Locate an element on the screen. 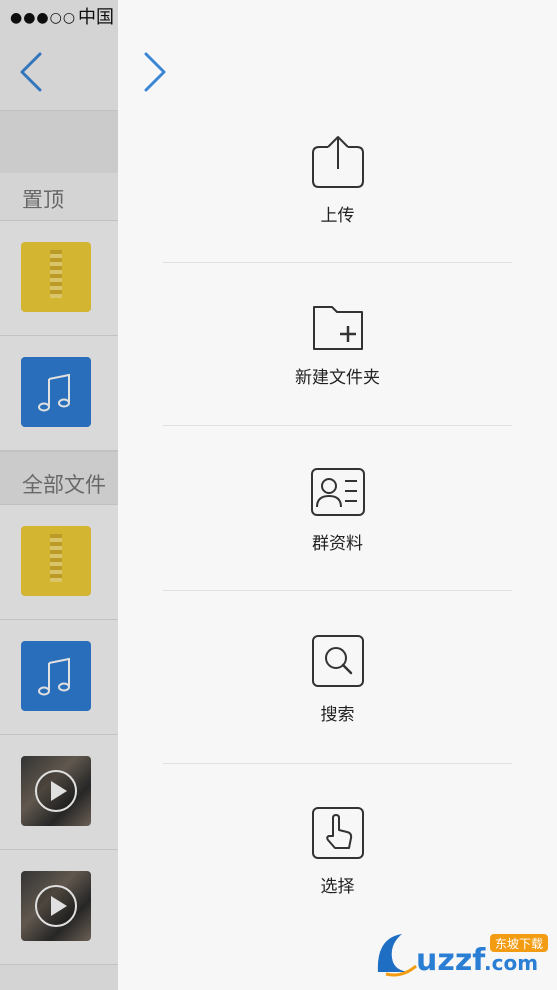 This screenshot has height=990, width=557. svg-text: uzzf is located at coordinates (451, 960).